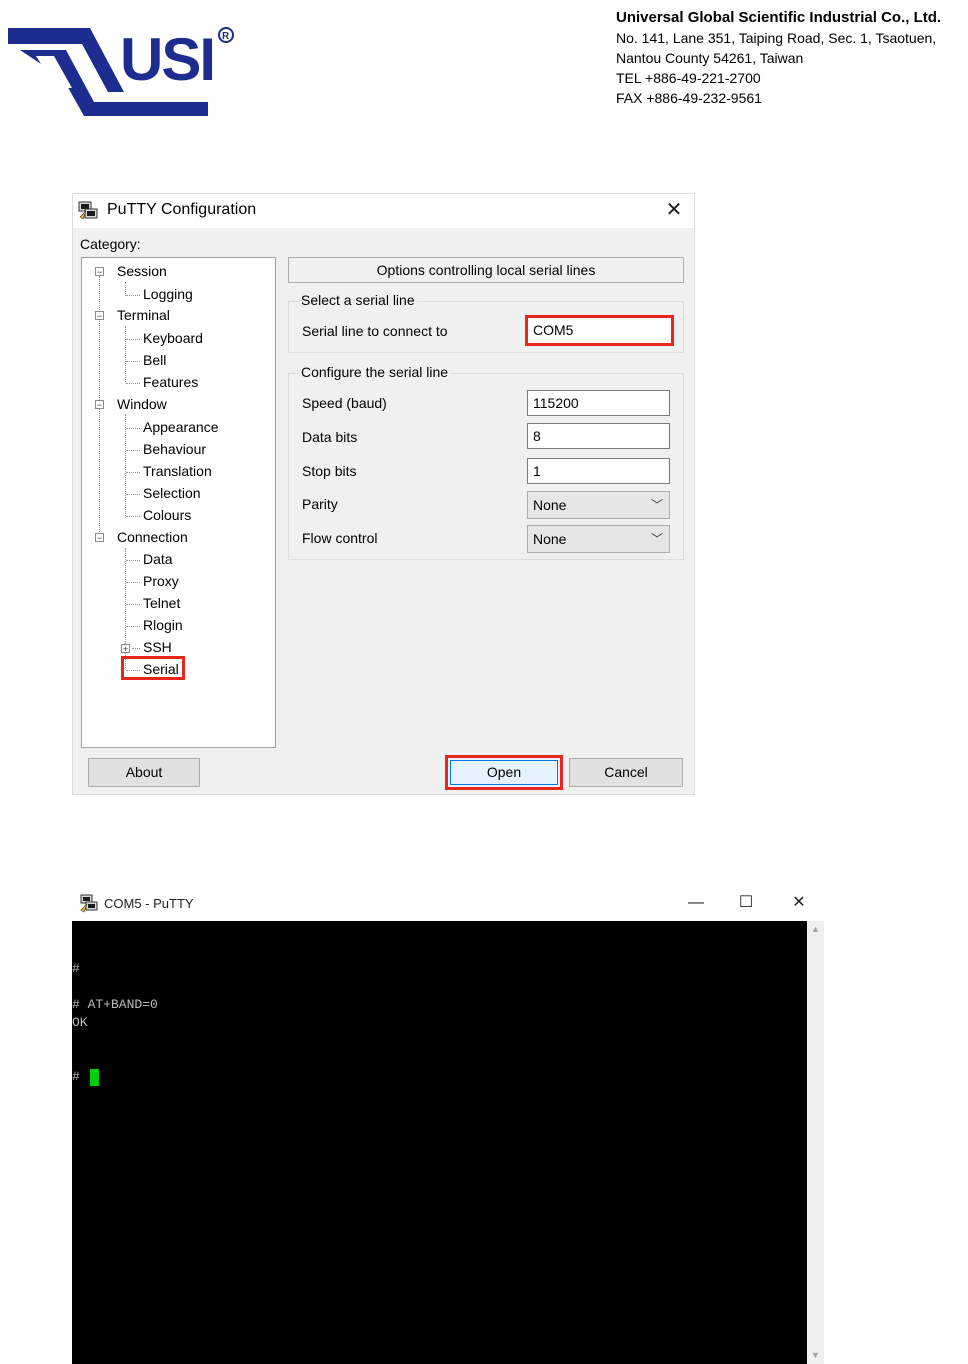  What do you see at coordinates (167, 515) in the screenshot?
I see `tree-item-colours: Colours` at bounding box center [167, 515].